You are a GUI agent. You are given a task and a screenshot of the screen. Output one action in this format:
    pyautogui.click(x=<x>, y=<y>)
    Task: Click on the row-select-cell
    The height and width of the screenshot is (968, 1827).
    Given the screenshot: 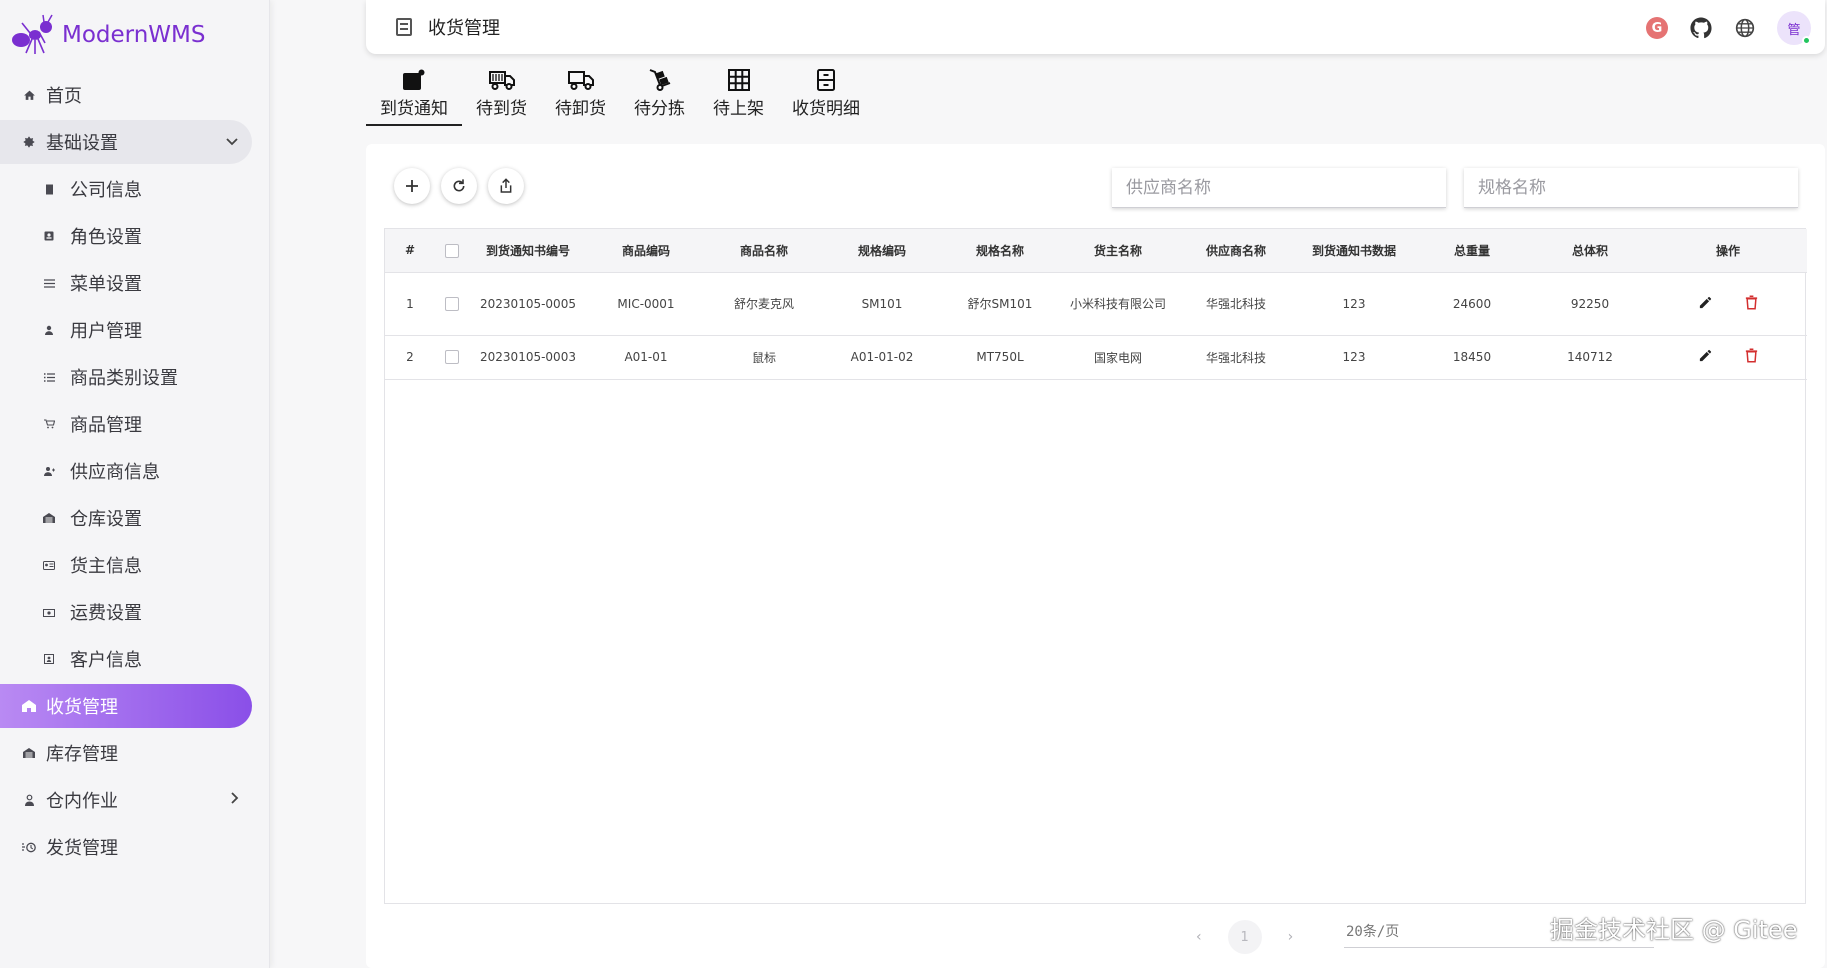 What is the action you would take?
    pyautogui.click(x=452, y=304)
    